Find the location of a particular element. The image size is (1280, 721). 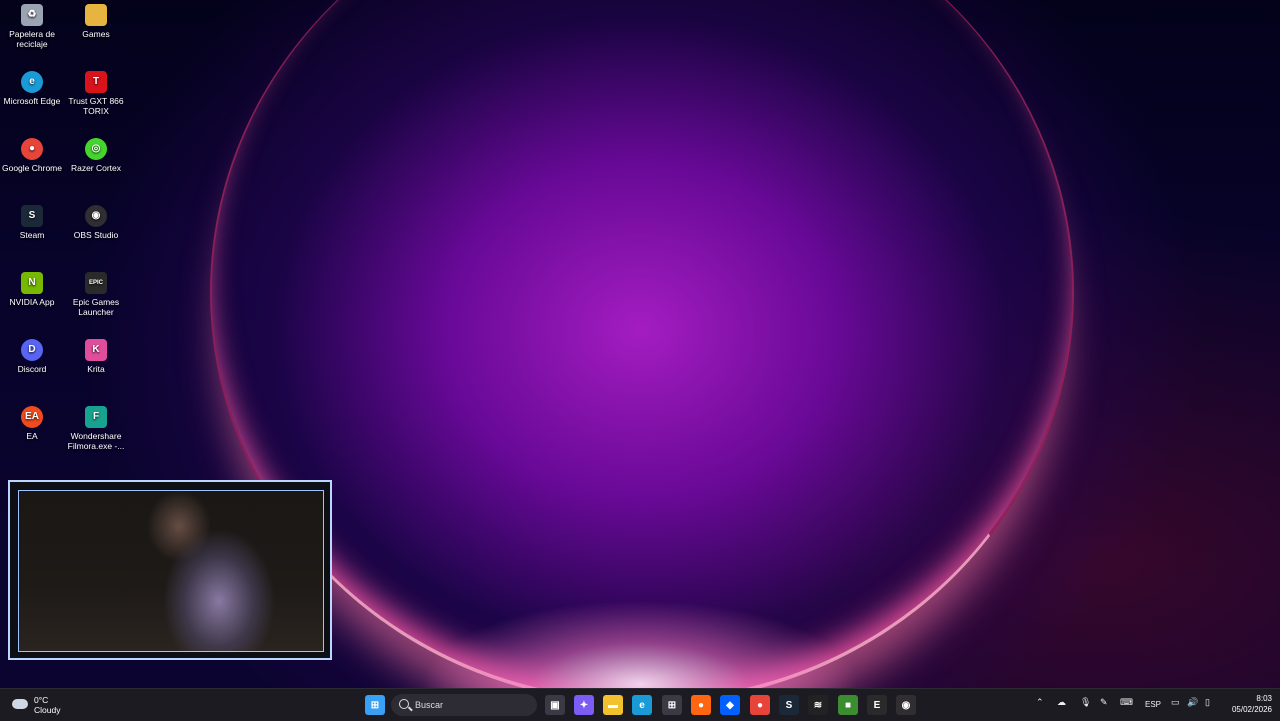

taskbar-steam: S is located at coordinates (789, 705).